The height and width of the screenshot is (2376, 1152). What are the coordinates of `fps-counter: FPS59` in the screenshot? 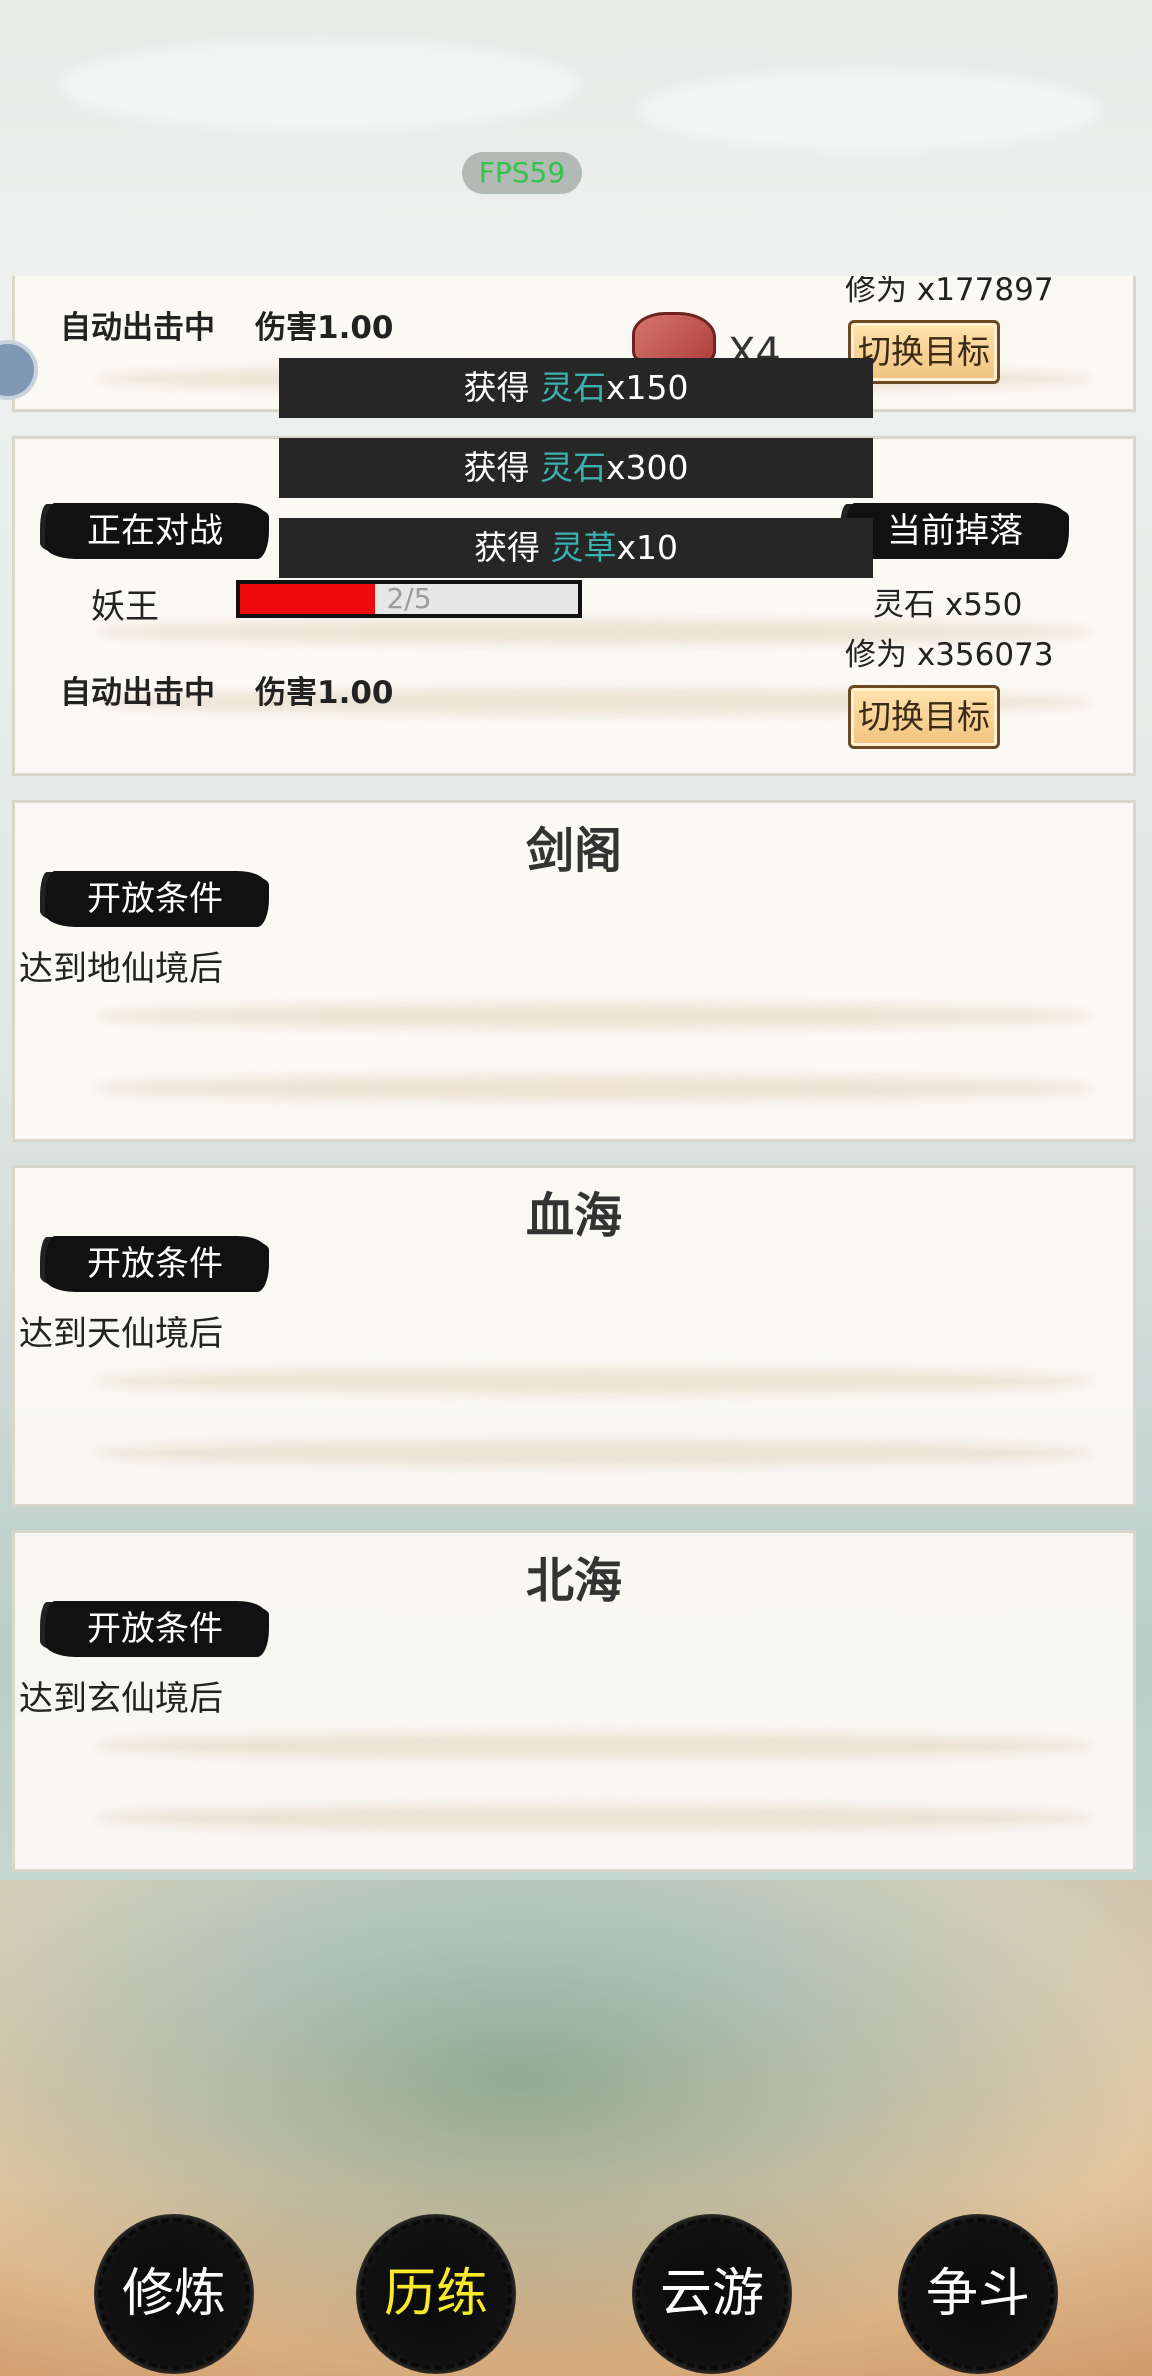 It's located at (522, 173).